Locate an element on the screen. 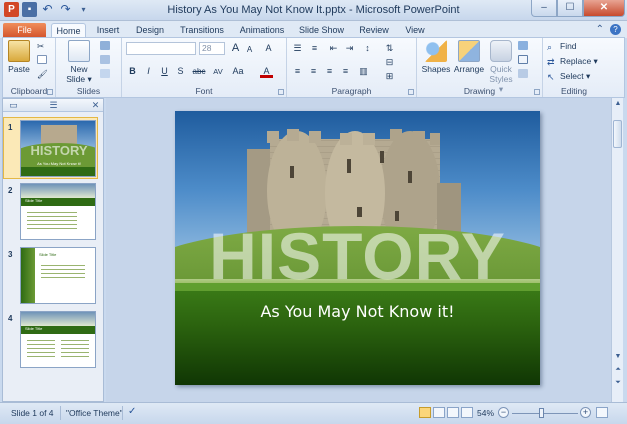 The width and height of the screenshot is (627, 424). slides-tab-icon: ▭ is located at coordinates (13, 105).